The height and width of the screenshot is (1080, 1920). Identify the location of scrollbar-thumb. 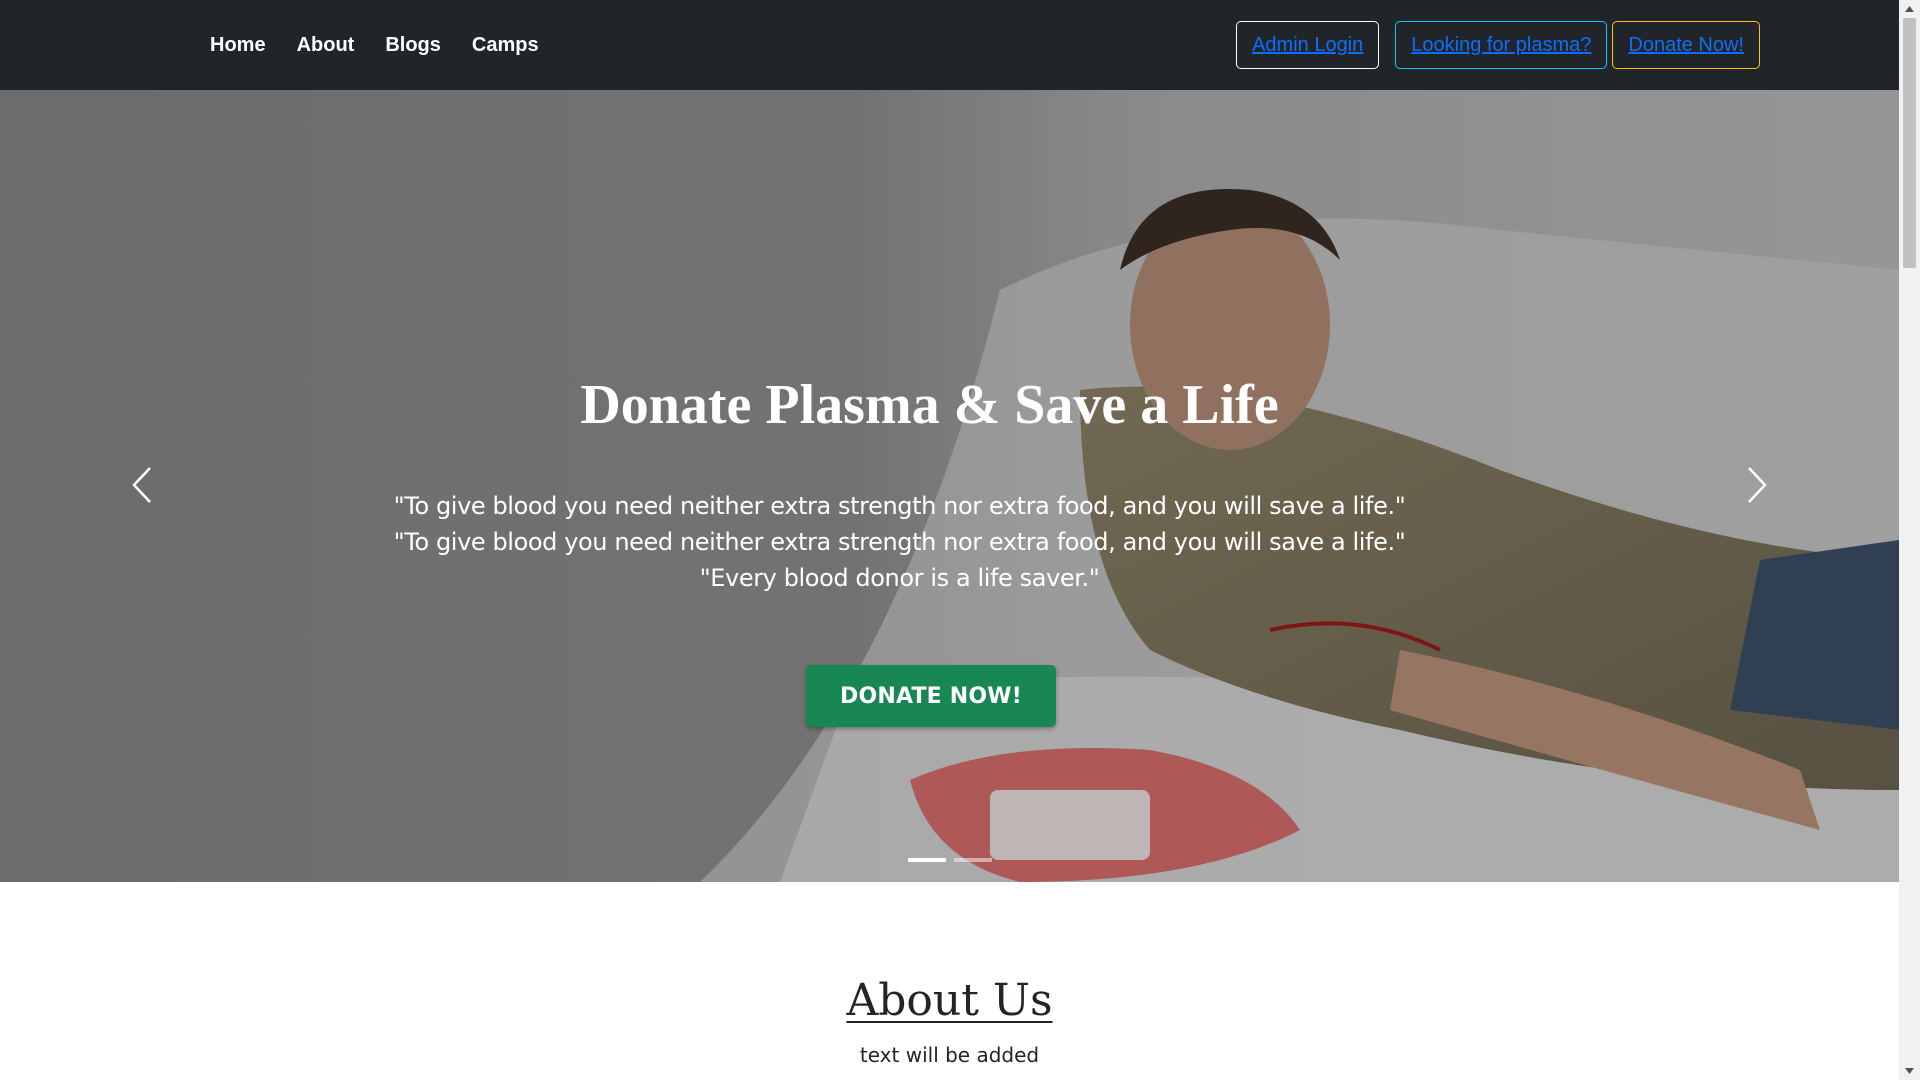
(1909, 143).